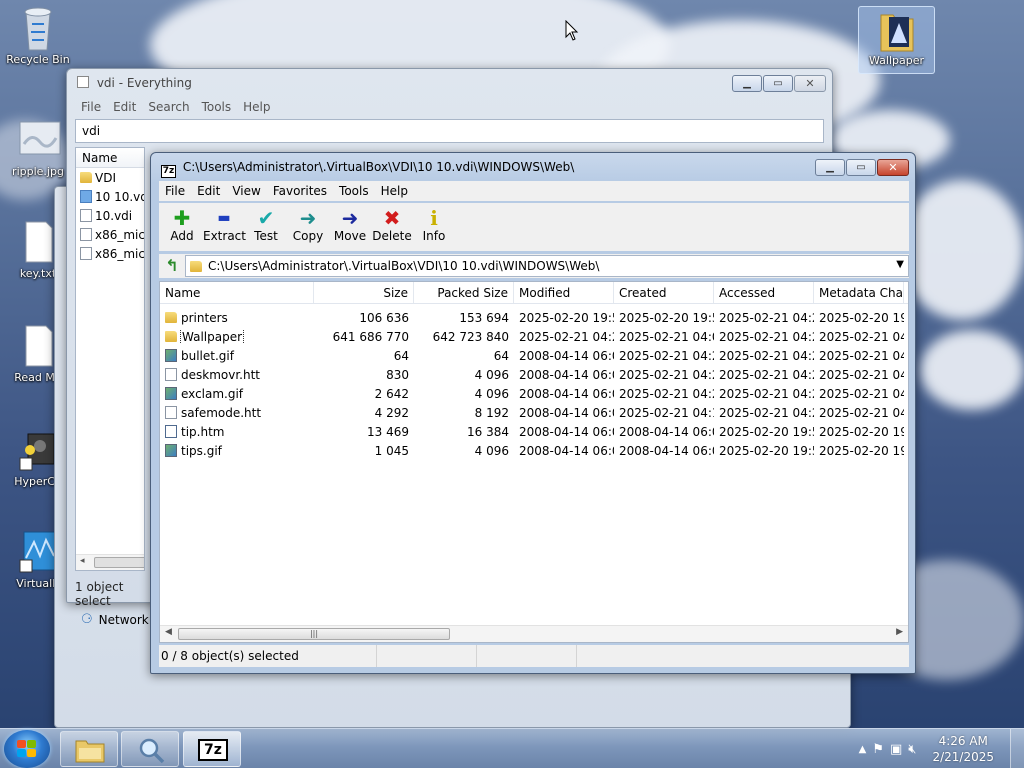 This screenshot has width=1024, height=768. What do you see at coordinates (204, 317) in the screenshot?
I see `file-name: printers` at bounding box center [204, 317].